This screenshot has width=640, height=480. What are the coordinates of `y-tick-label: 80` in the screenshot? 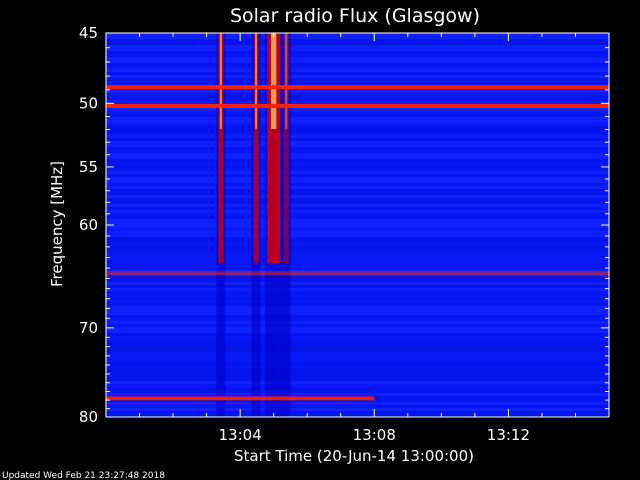 It's located at (88, 417).